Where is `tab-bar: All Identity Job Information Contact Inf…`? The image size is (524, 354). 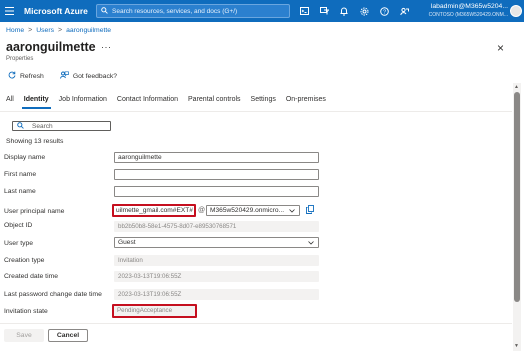 tab-bar: All Identity Job Information Contact Inf… is located at coordinates (169, 102).